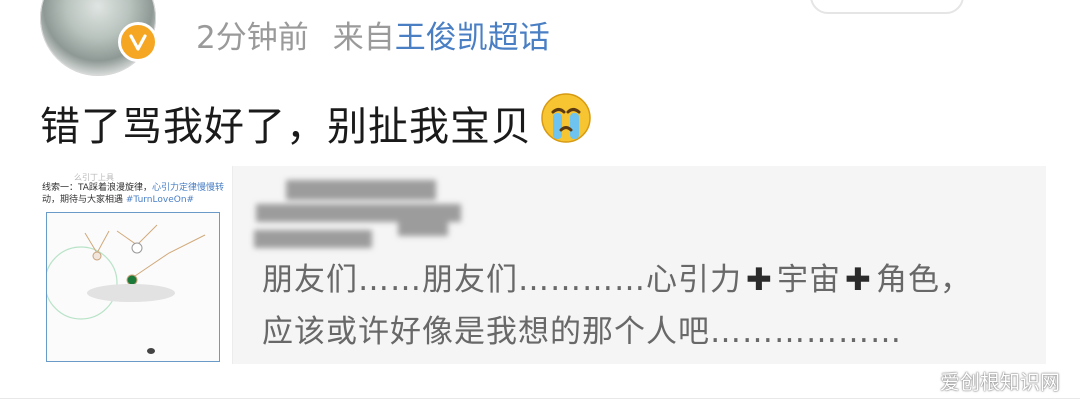 The height and width of the screenshot is (401, 1080). I want to click on divider, so click(540, 398).